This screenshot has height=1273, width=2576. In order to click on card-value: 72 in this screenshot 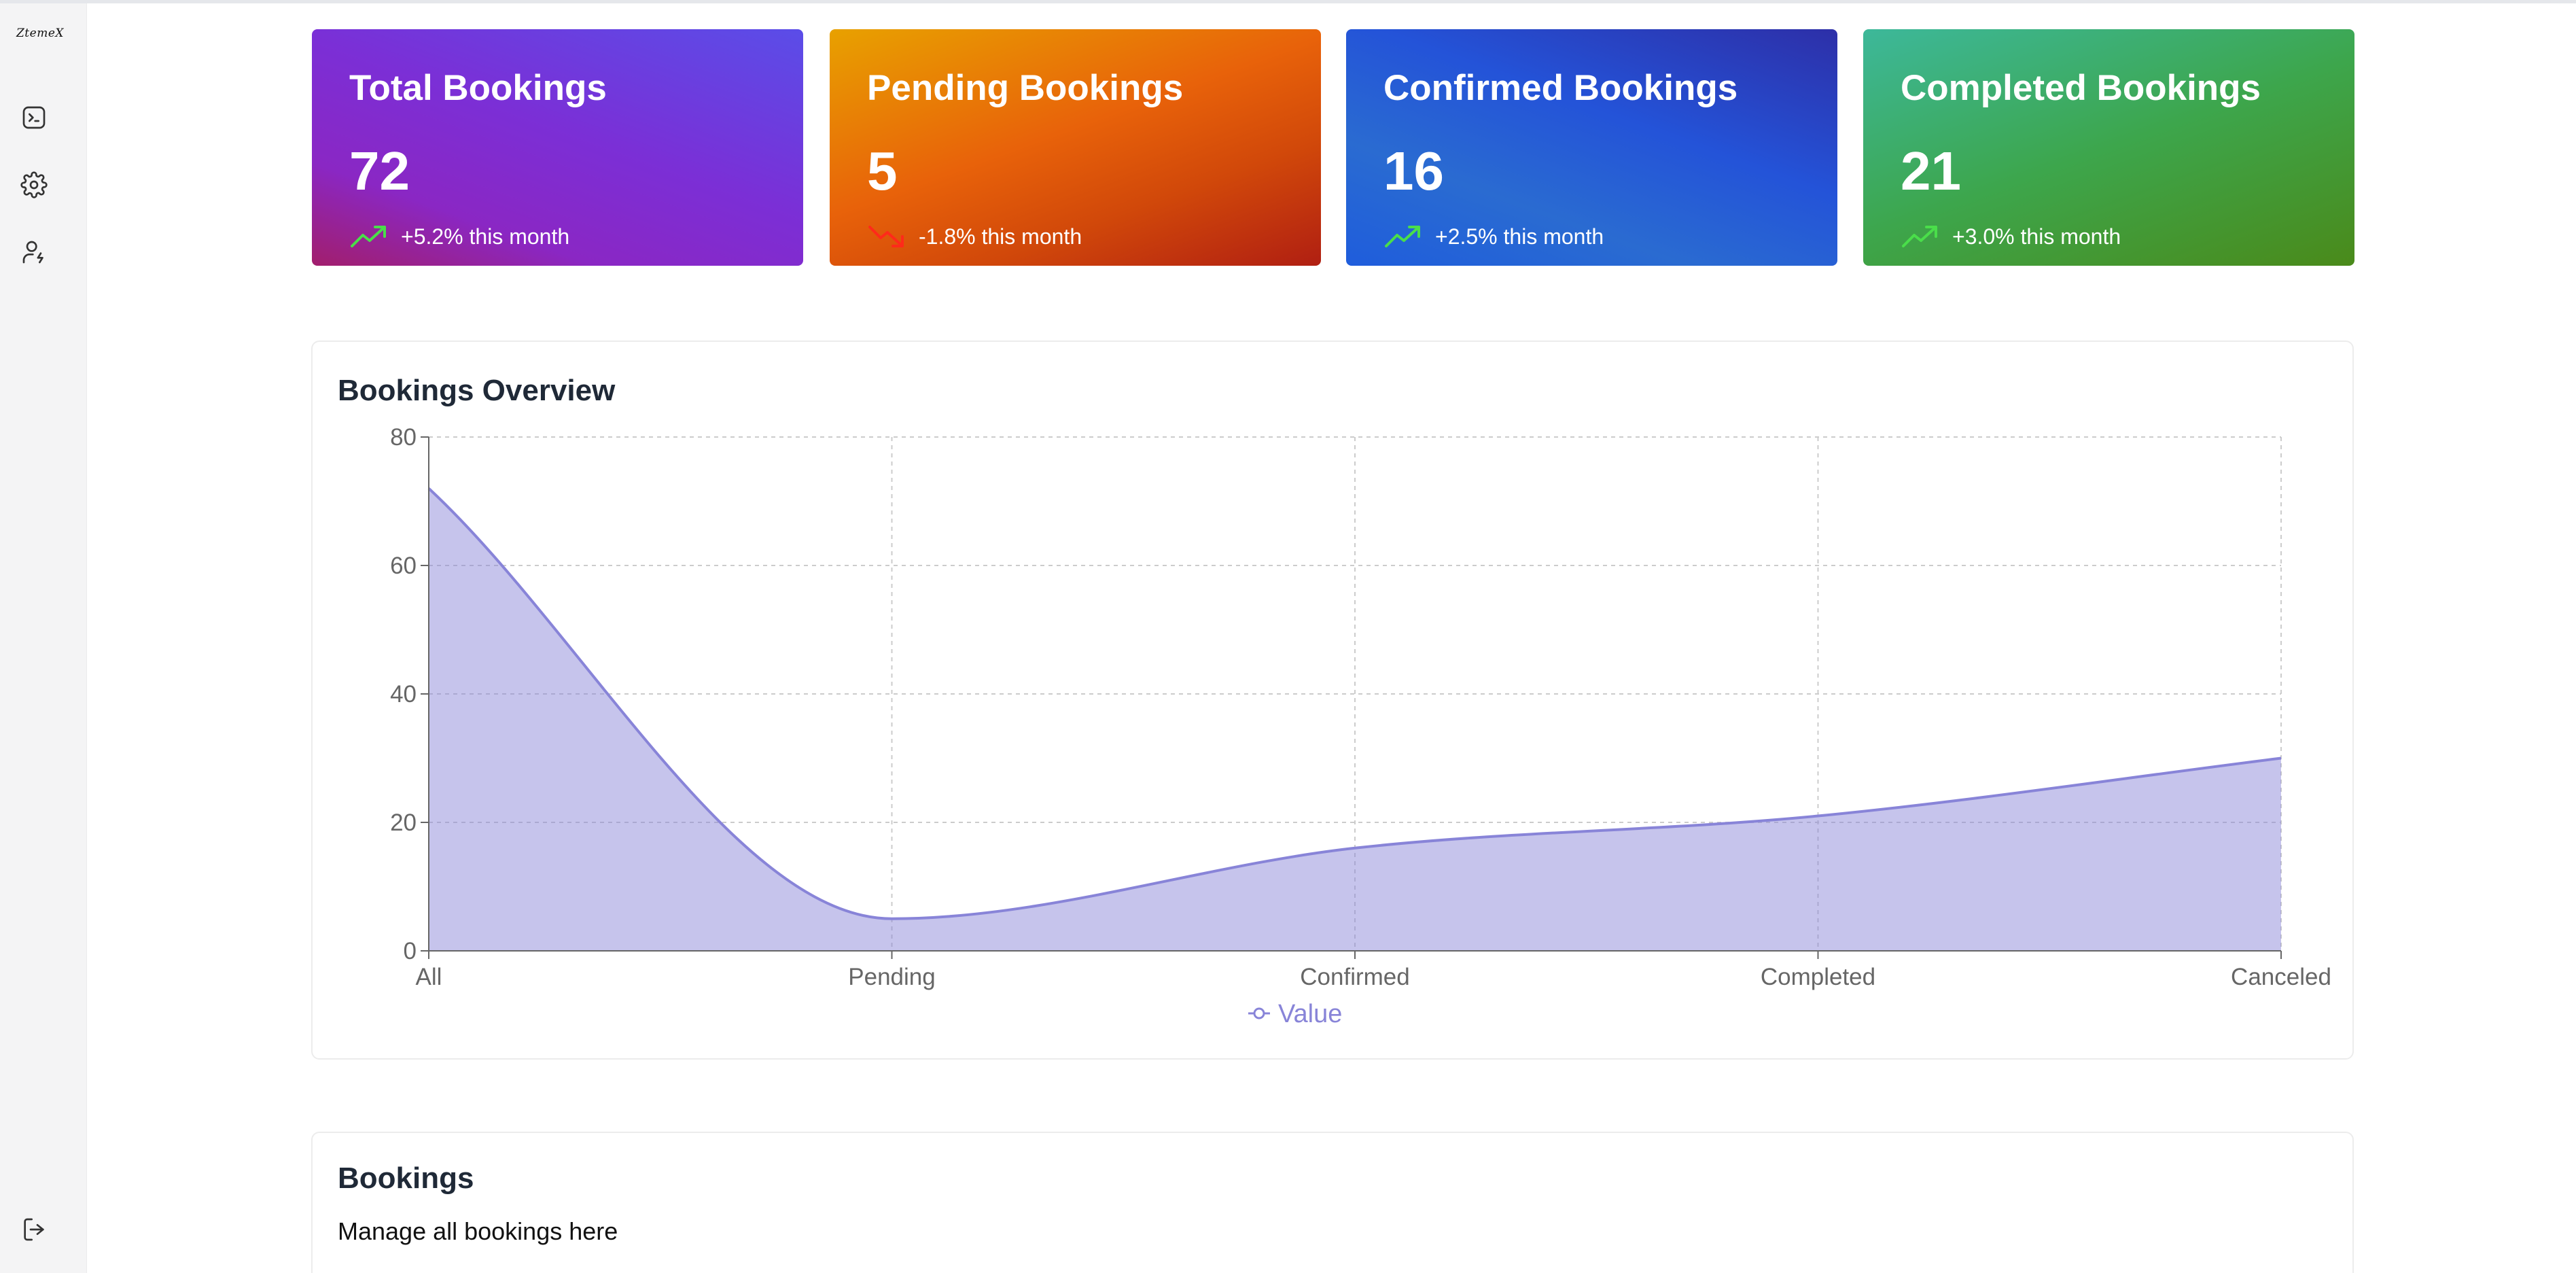, I will do `click(379, 171)`.